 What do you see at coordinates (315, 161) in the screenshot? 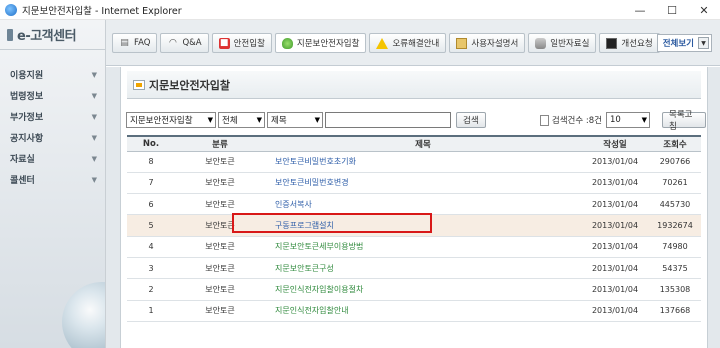
I see `row-title-link: 보안토큰비밀번호초기화` at bounding box center [315, 161].